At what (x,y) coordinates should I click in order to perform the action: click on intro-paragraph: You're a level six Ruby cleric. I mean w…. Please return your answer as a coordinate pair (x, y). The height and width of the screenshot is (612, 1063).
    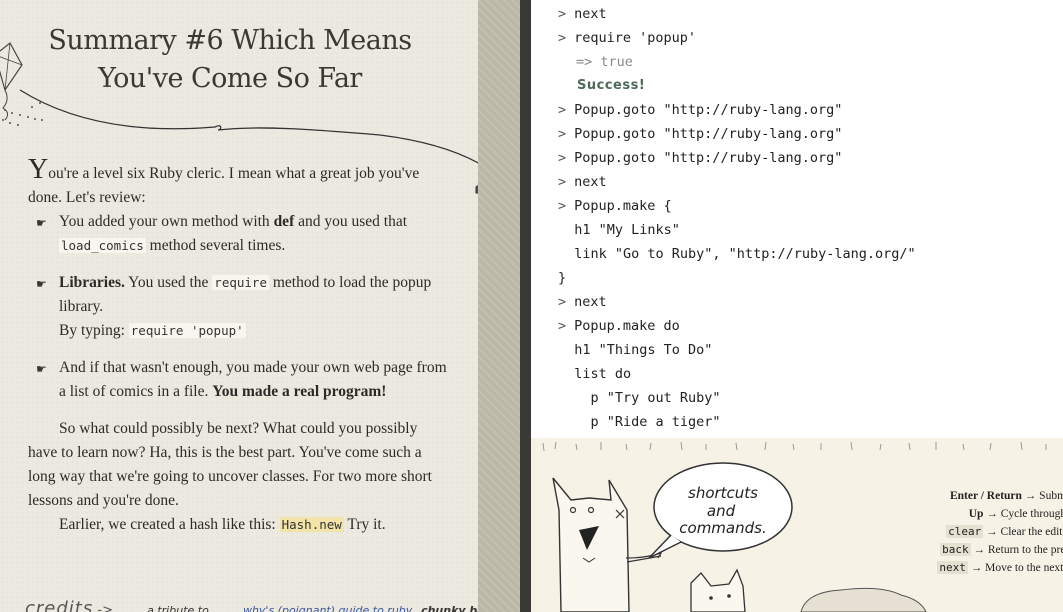
    Looking at the image, I should click on (238, 183).